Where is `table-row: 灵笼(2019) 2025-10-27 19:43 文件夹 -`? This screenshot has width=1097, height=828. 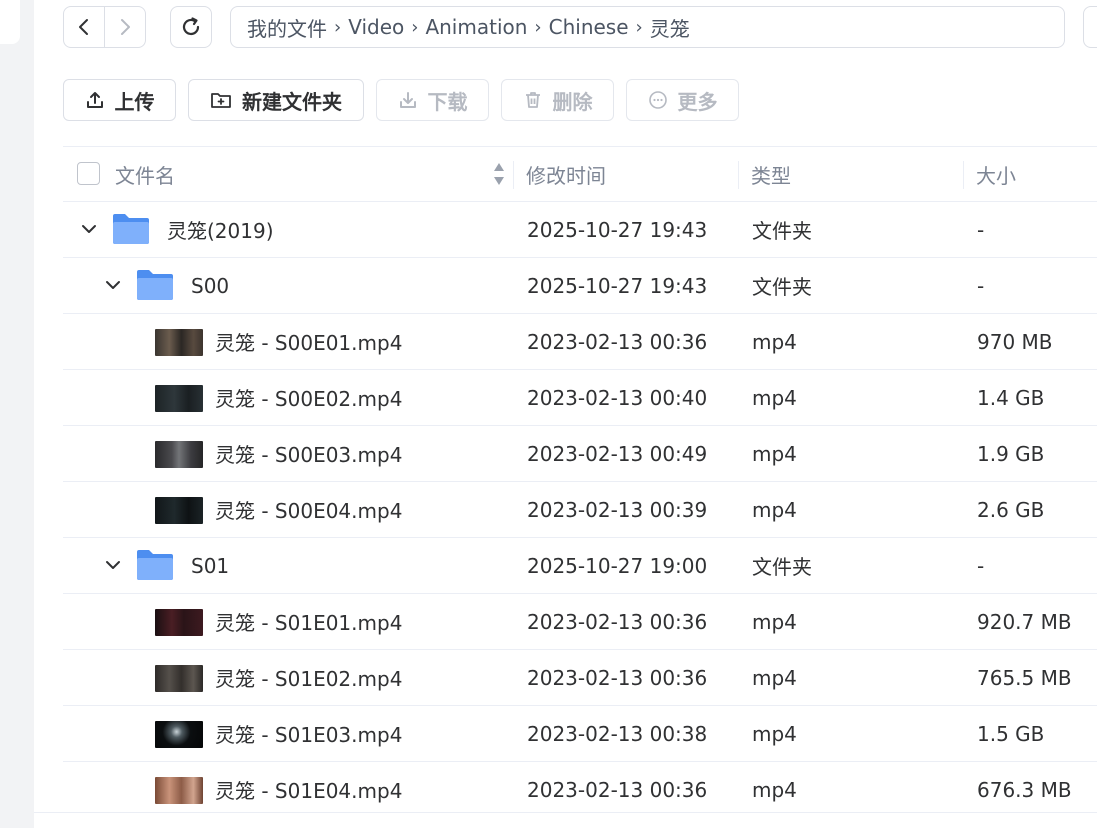
table-row: 灵笼(2019) 2025-10-27 19:43 文件夹 - is located at coordinates (580, 230).